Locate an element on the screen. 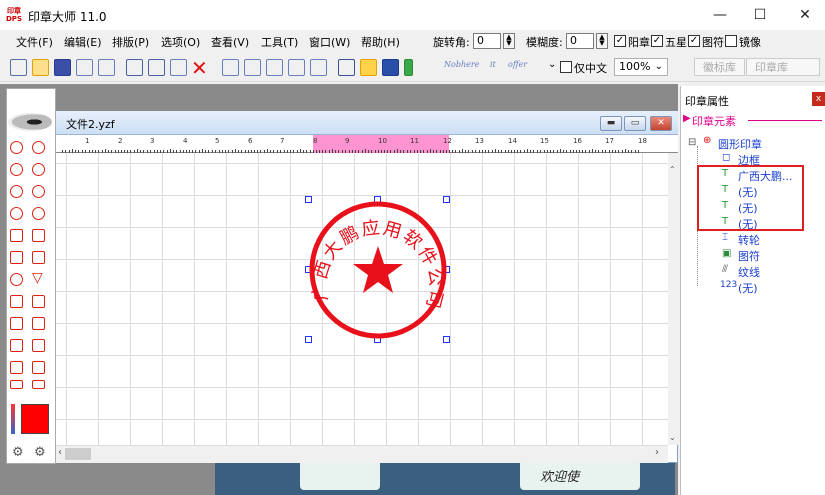 The height and width of the screenshot is (495, 825). rect-stamp-3-icon is located at coordinates (16, 345).